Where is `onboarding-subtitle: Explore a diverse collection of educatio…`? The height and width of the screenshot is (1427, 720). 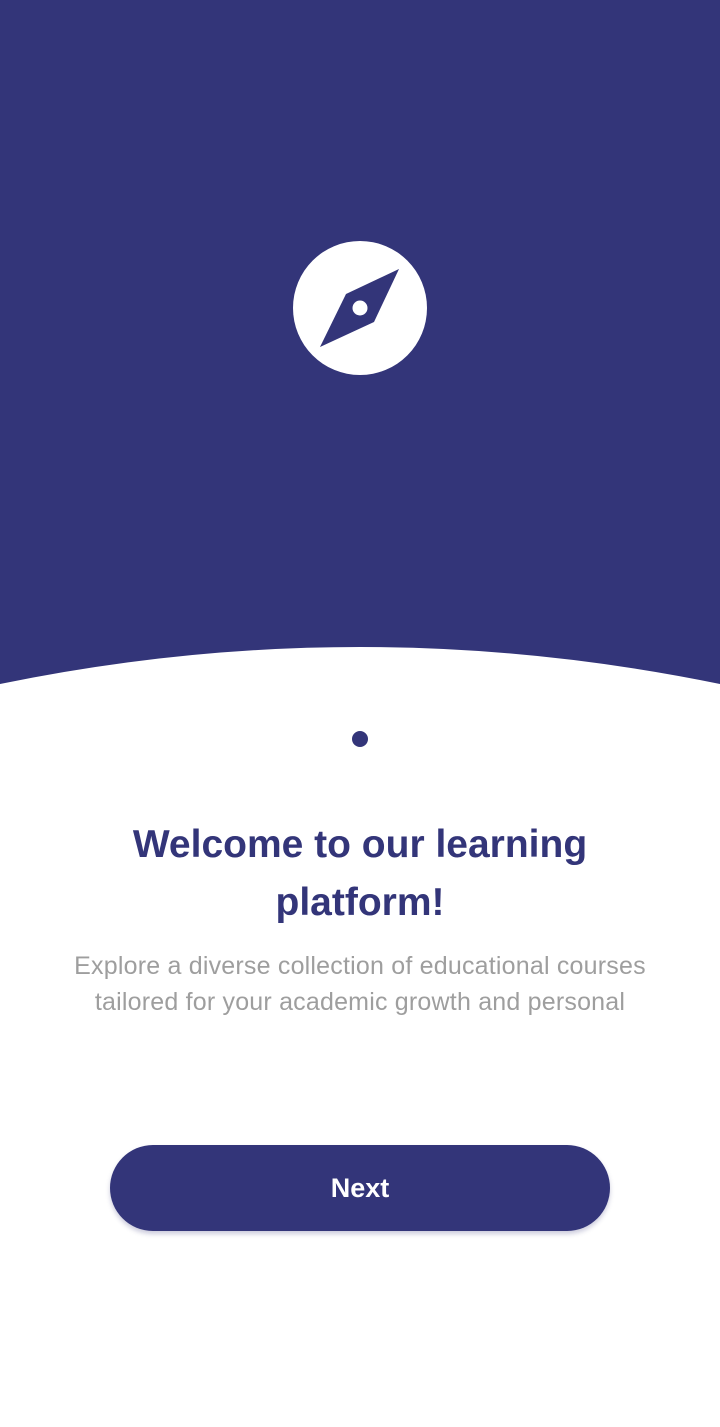
onboarding-subtitle: Explore a diverse collection of educatio… is located at coordinates (360, 984).